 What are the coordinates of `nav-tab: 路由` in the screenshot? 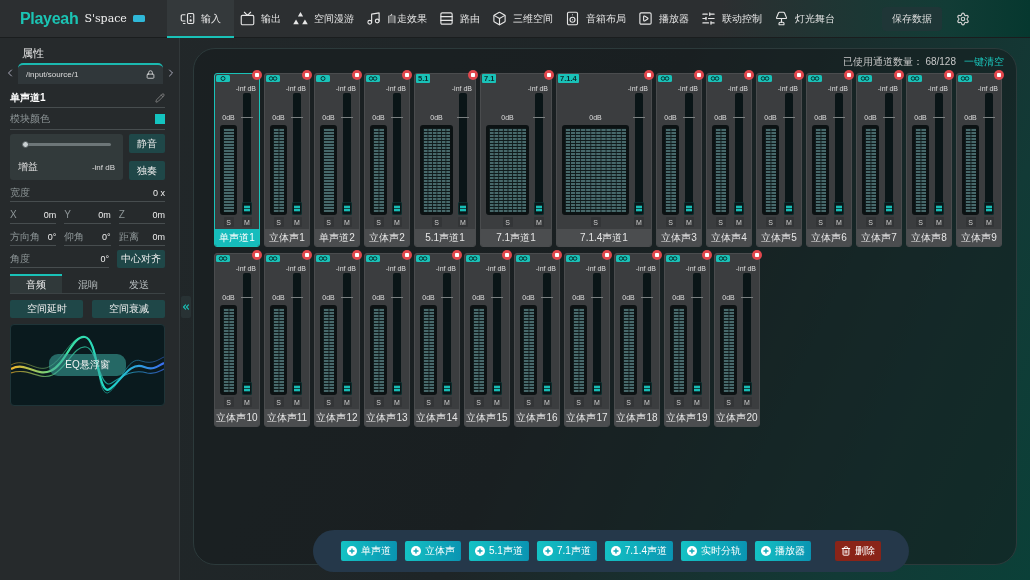 It's located at (459, 19).